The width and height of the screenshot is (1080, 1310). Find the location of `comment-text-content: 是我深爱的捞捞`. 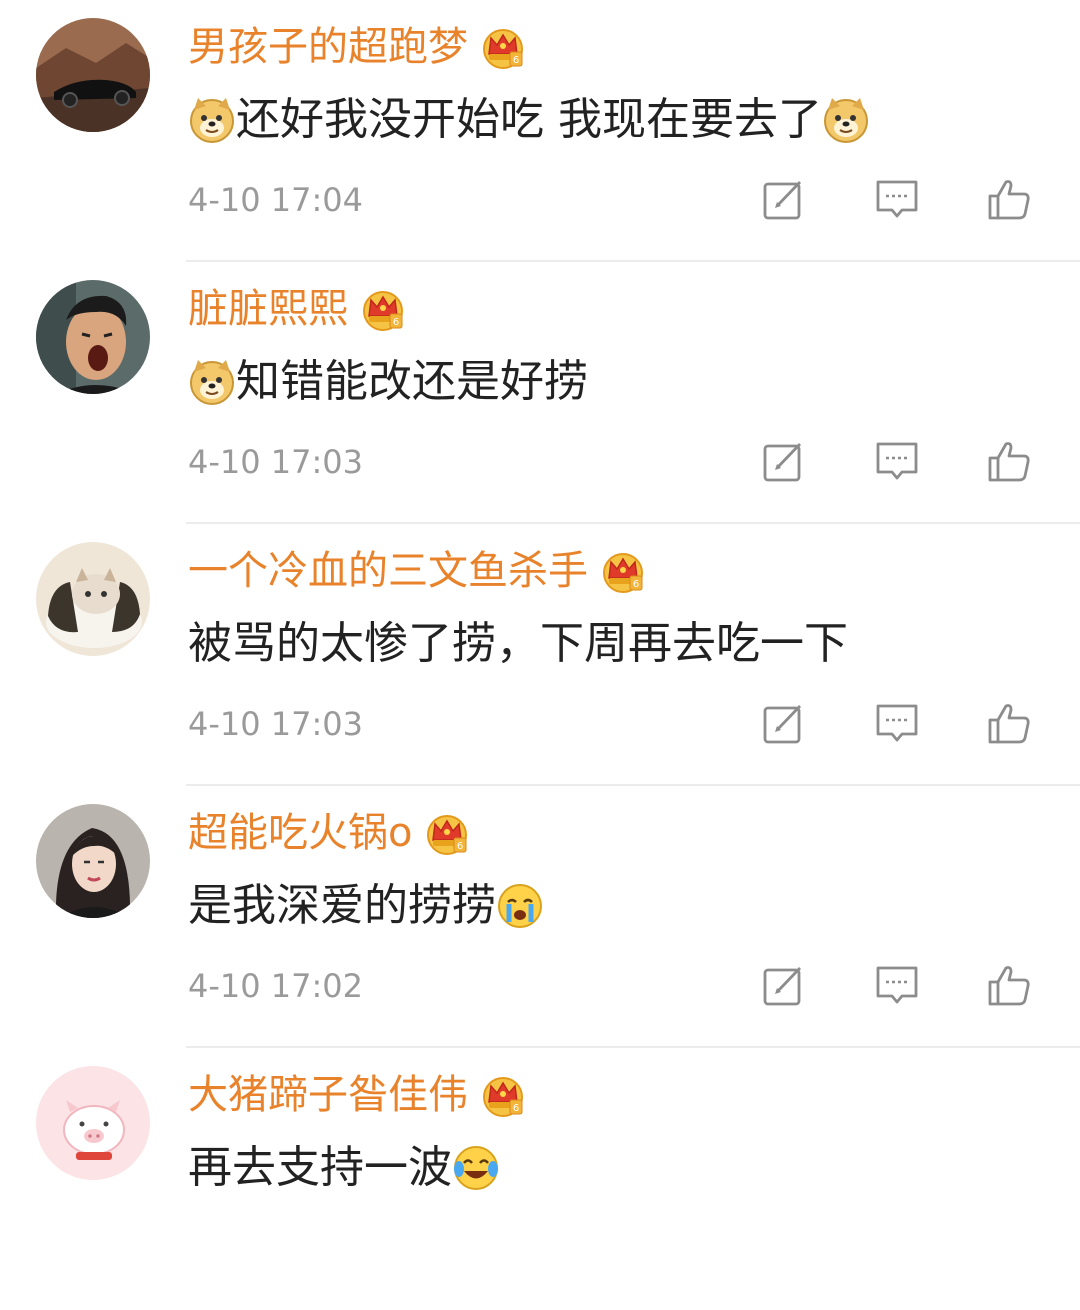

comment-text-content: 是我深爱的捞捞 is located at coordinates (342, 905).